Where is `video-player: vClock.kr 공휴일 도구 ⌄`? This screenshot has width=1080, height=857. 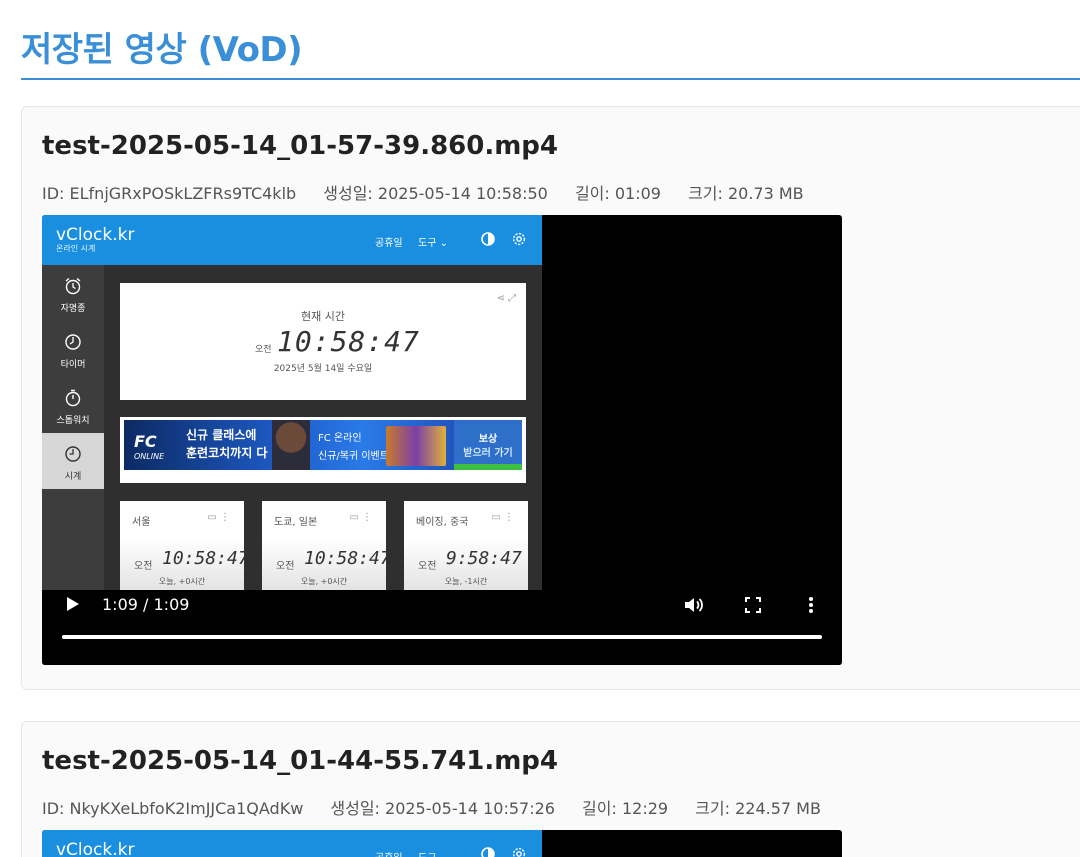
video-player: vClock.kr 공휴일 도구 ⌄ is located at coordinates (442, 843).